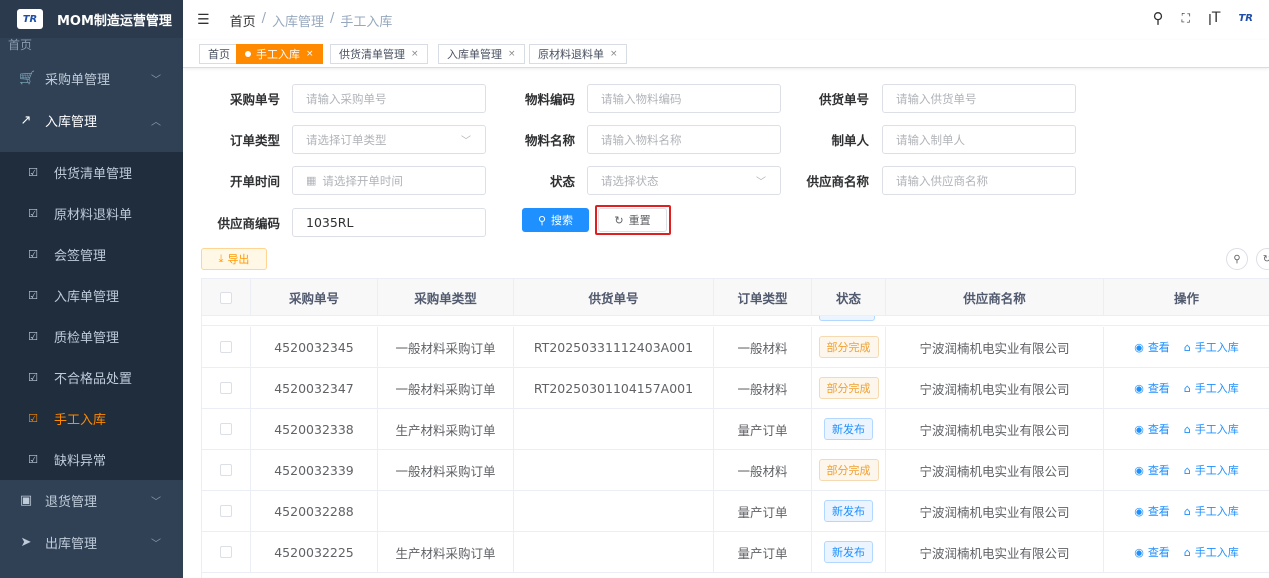  Describe the element at coordinates (684, 98) in the screenshot. I see `material-code-input: 请输入物料编码` at that location.